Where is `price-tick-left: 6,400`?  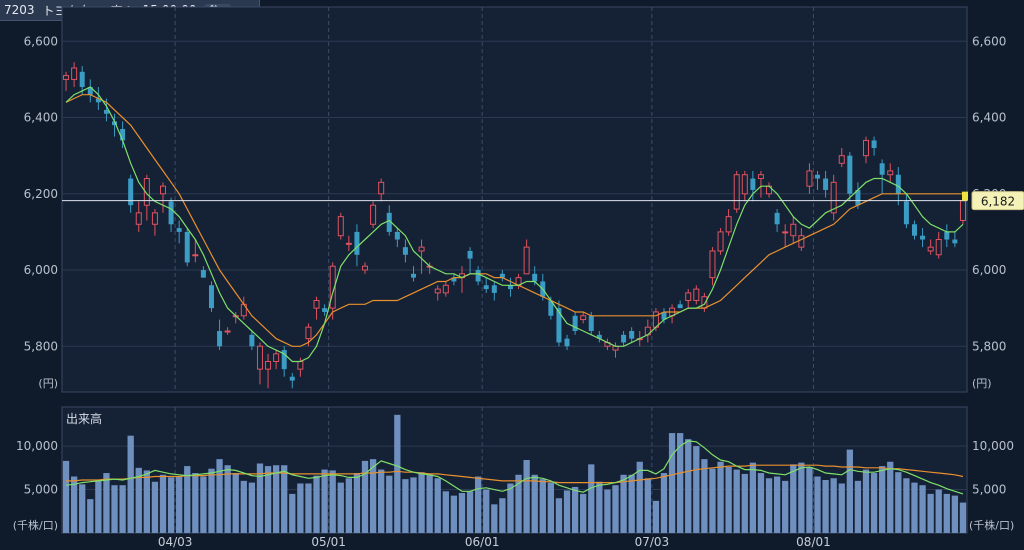
price-tick-left: 6,400 is located at coordinates (41, 118).